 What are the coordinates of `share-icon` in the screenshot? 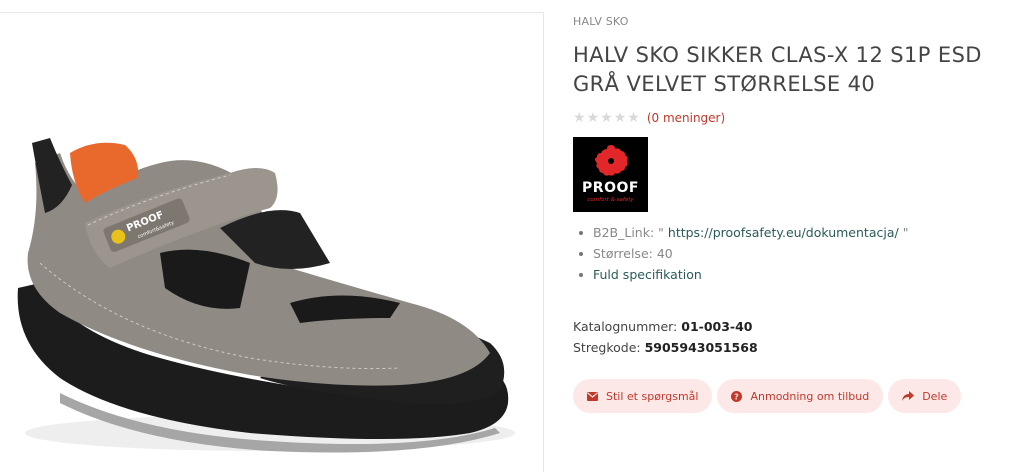 It's located at (908, 396).